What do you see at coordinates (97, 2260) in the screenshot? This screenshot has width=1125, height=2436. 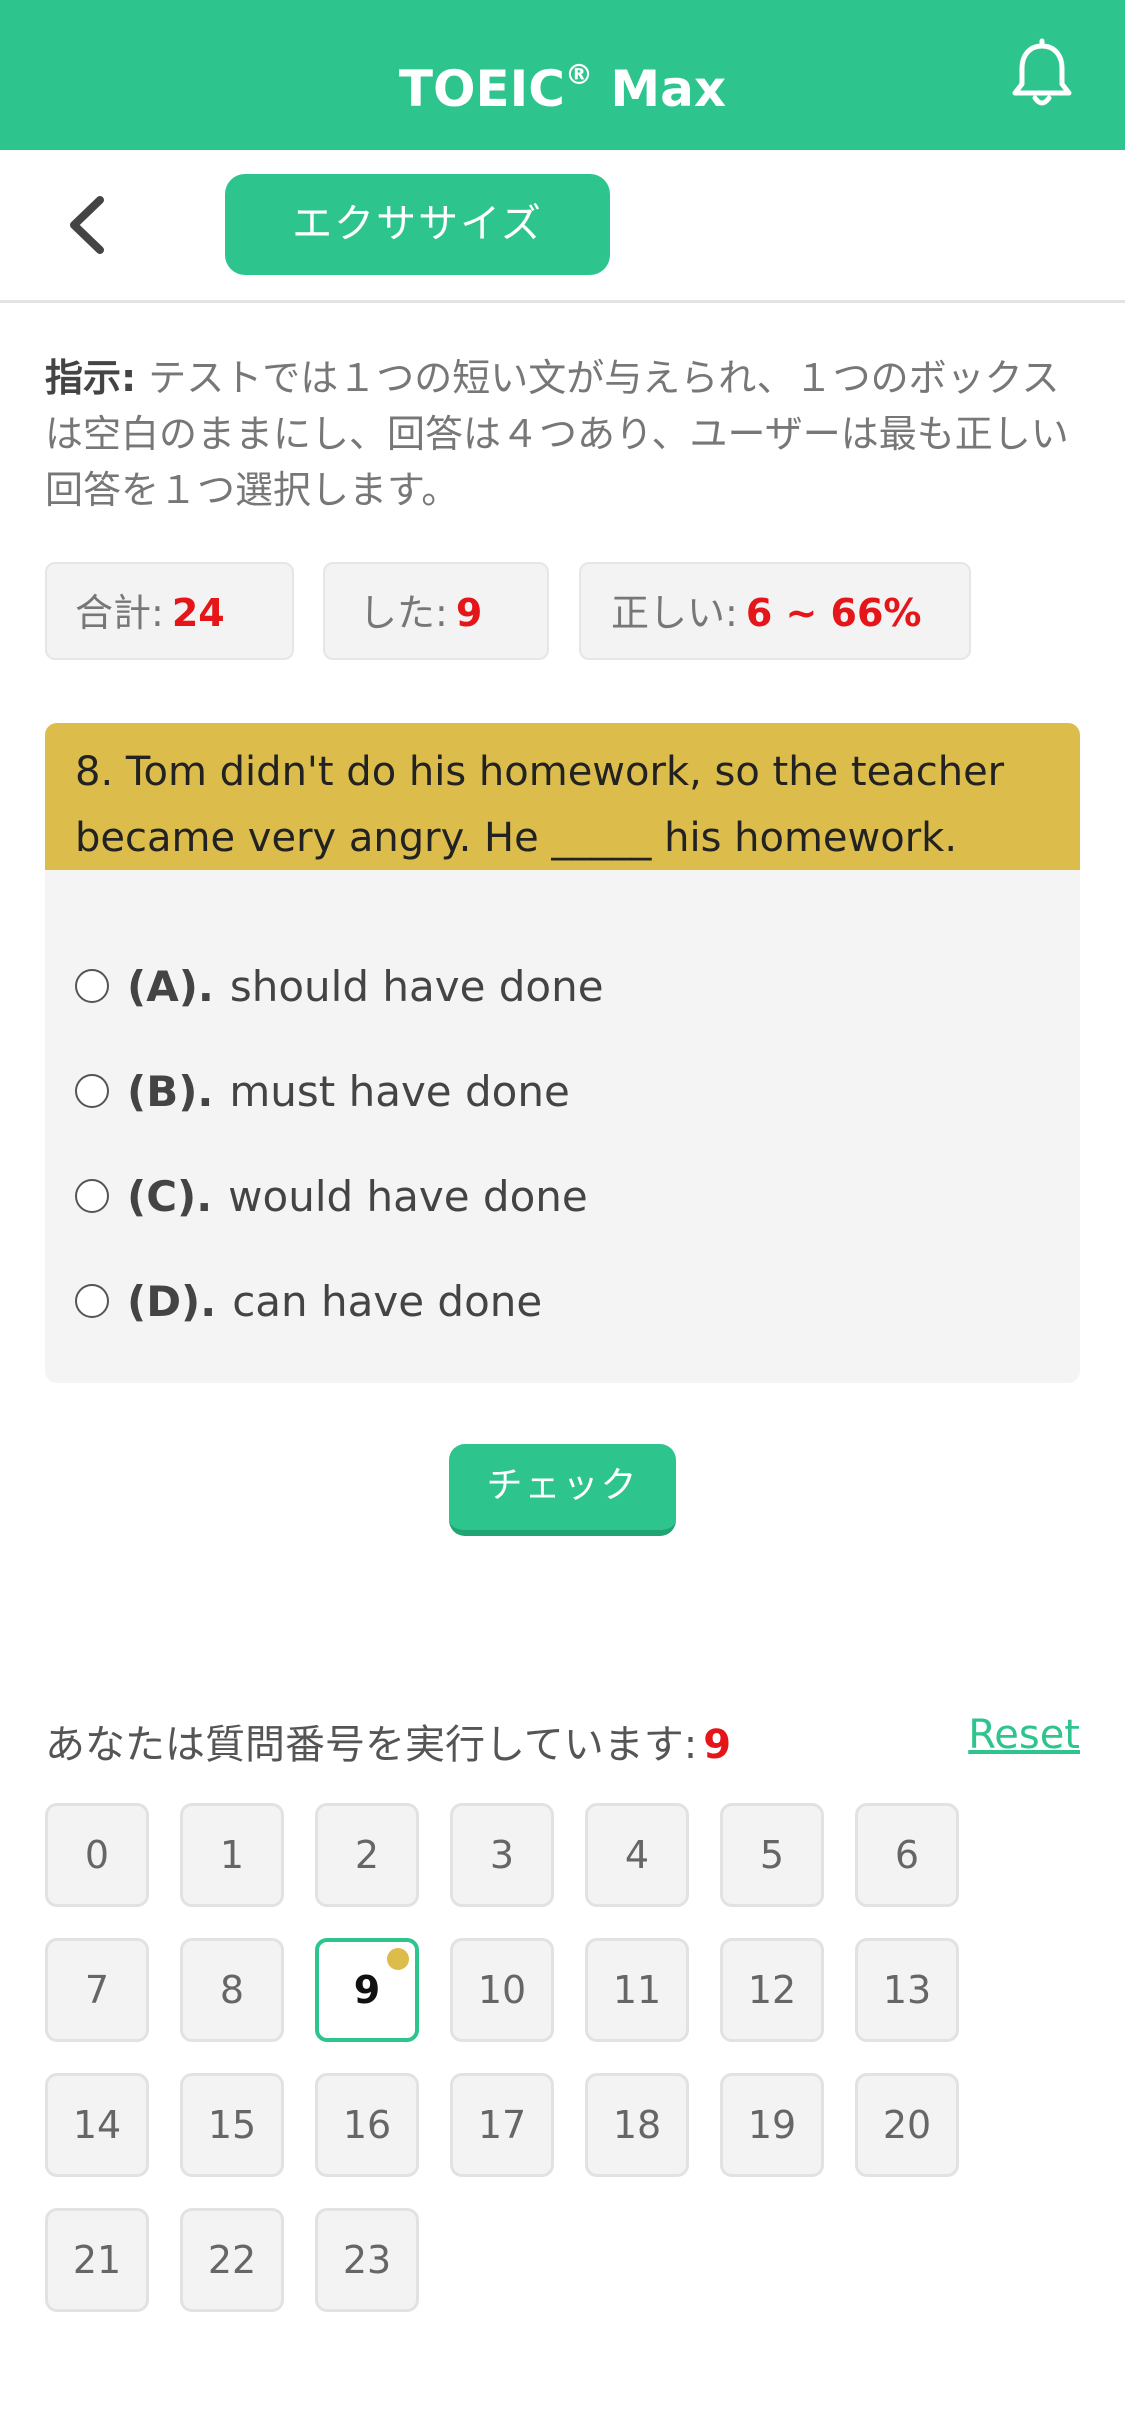 I see `question-number-button: 21` at bounding box center [97, 2260].